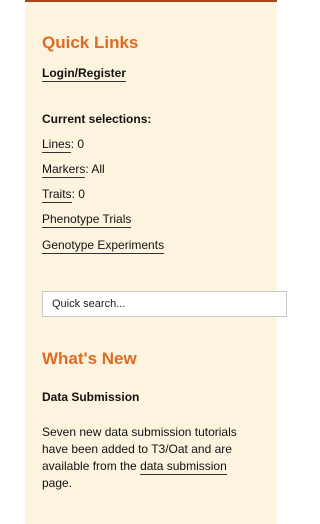  I want to click on current-selections-heading: Current selections:, so click(97, 119).